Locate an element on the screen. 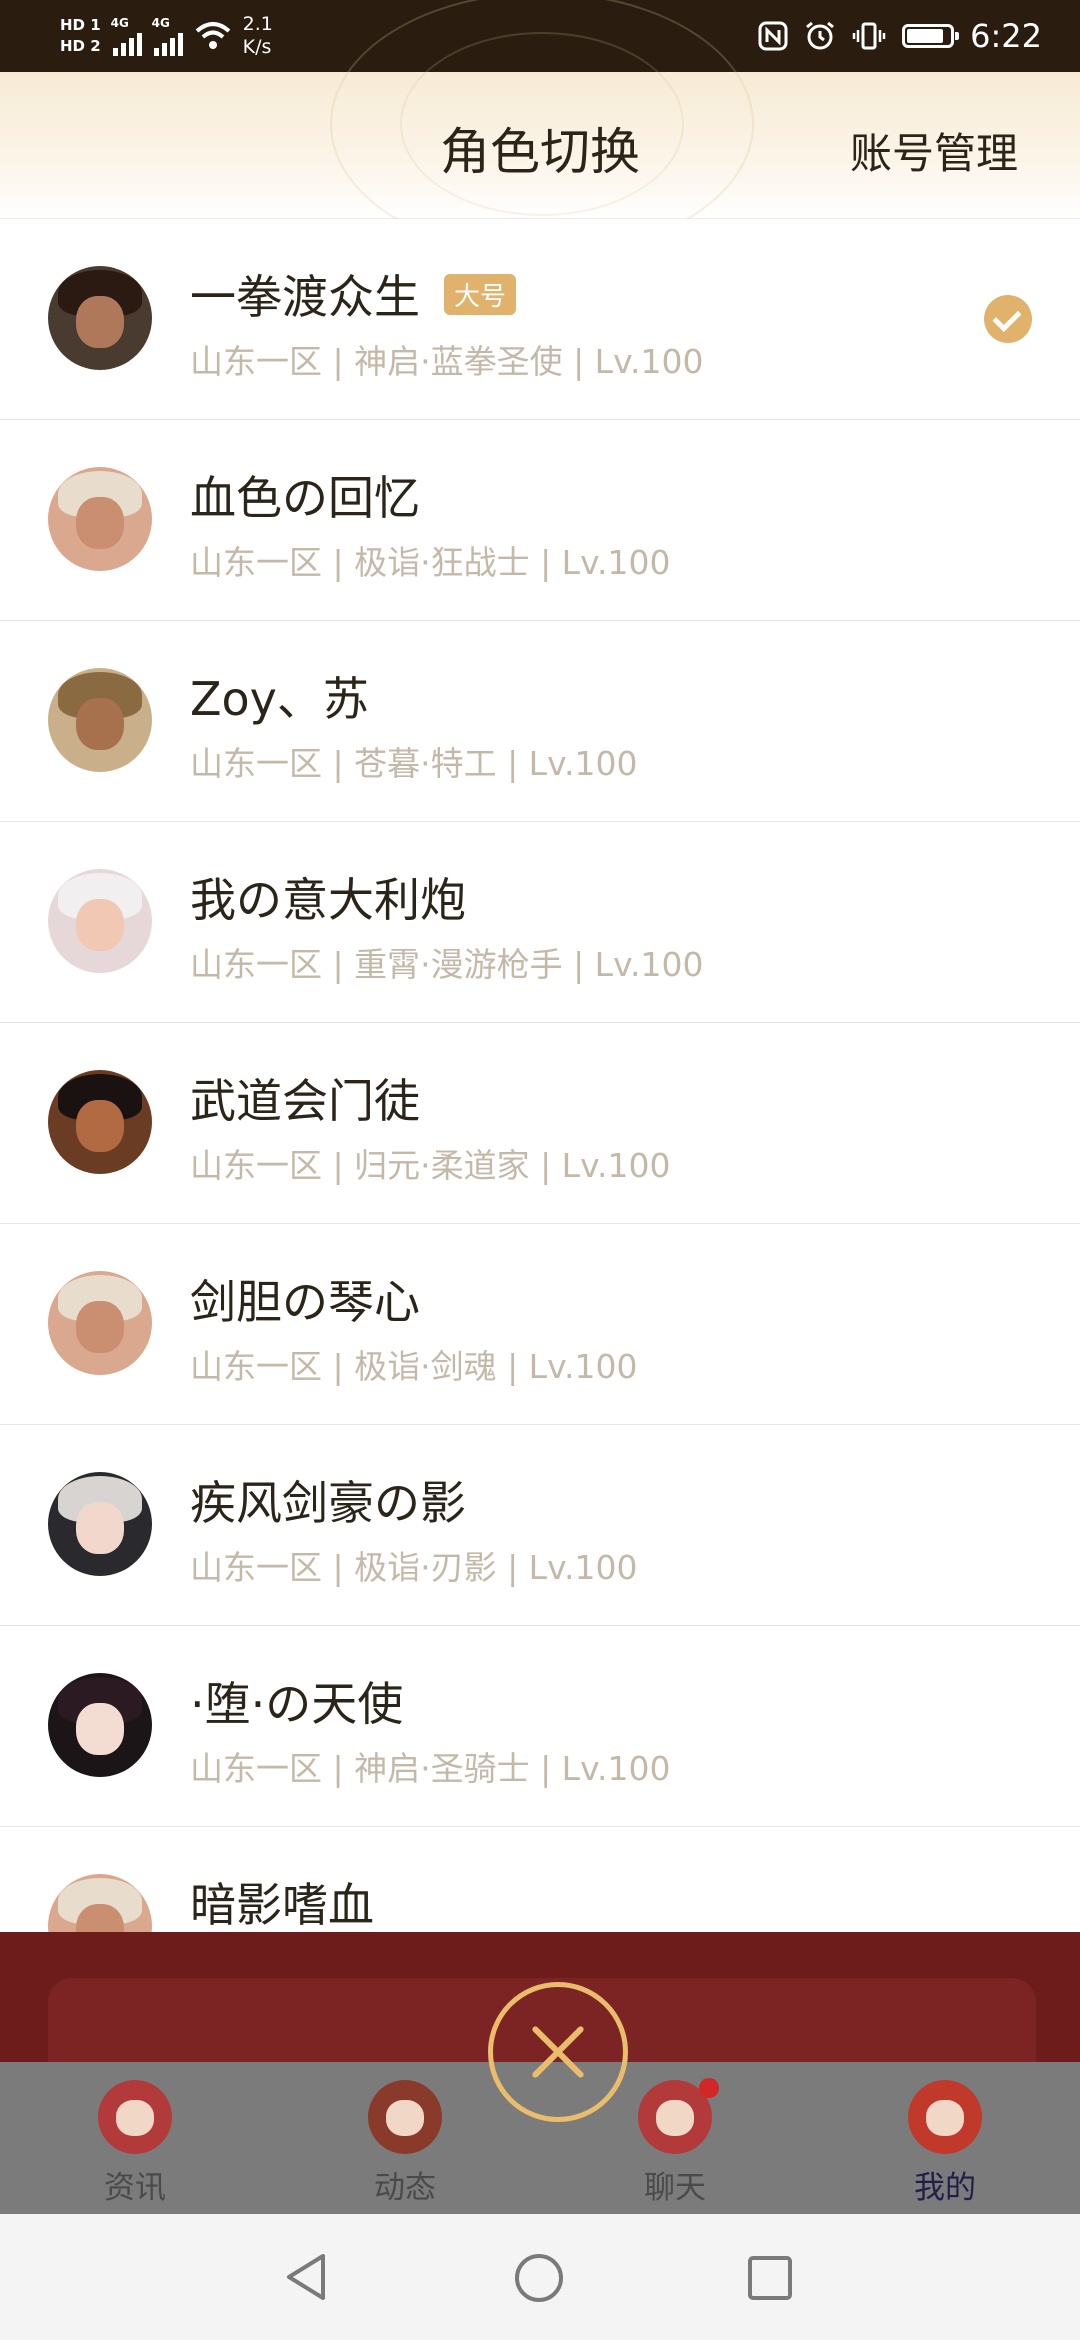 The image size is (1080, 2340). vibrate-icon is located at coordinates (869, 36).